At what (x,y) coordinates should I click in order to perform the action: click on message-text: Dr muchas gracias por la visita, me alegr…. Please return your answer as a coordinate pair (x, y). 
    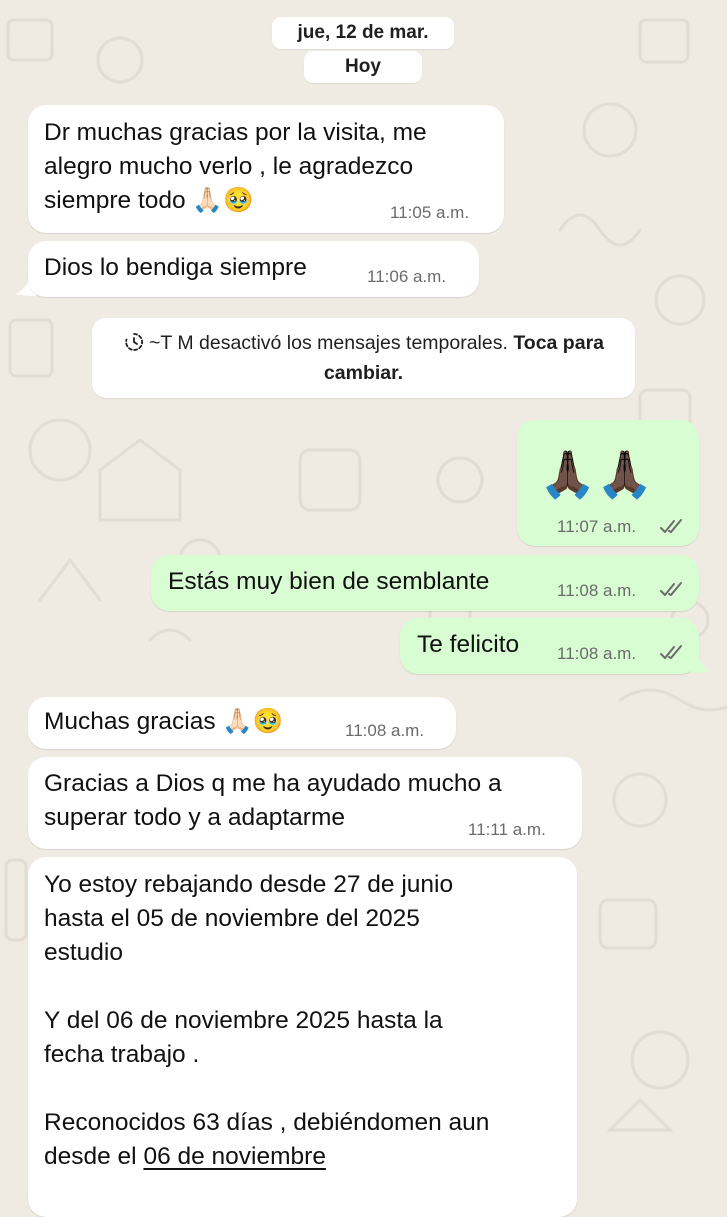
    Looking at the image, I should click on (235, 166).